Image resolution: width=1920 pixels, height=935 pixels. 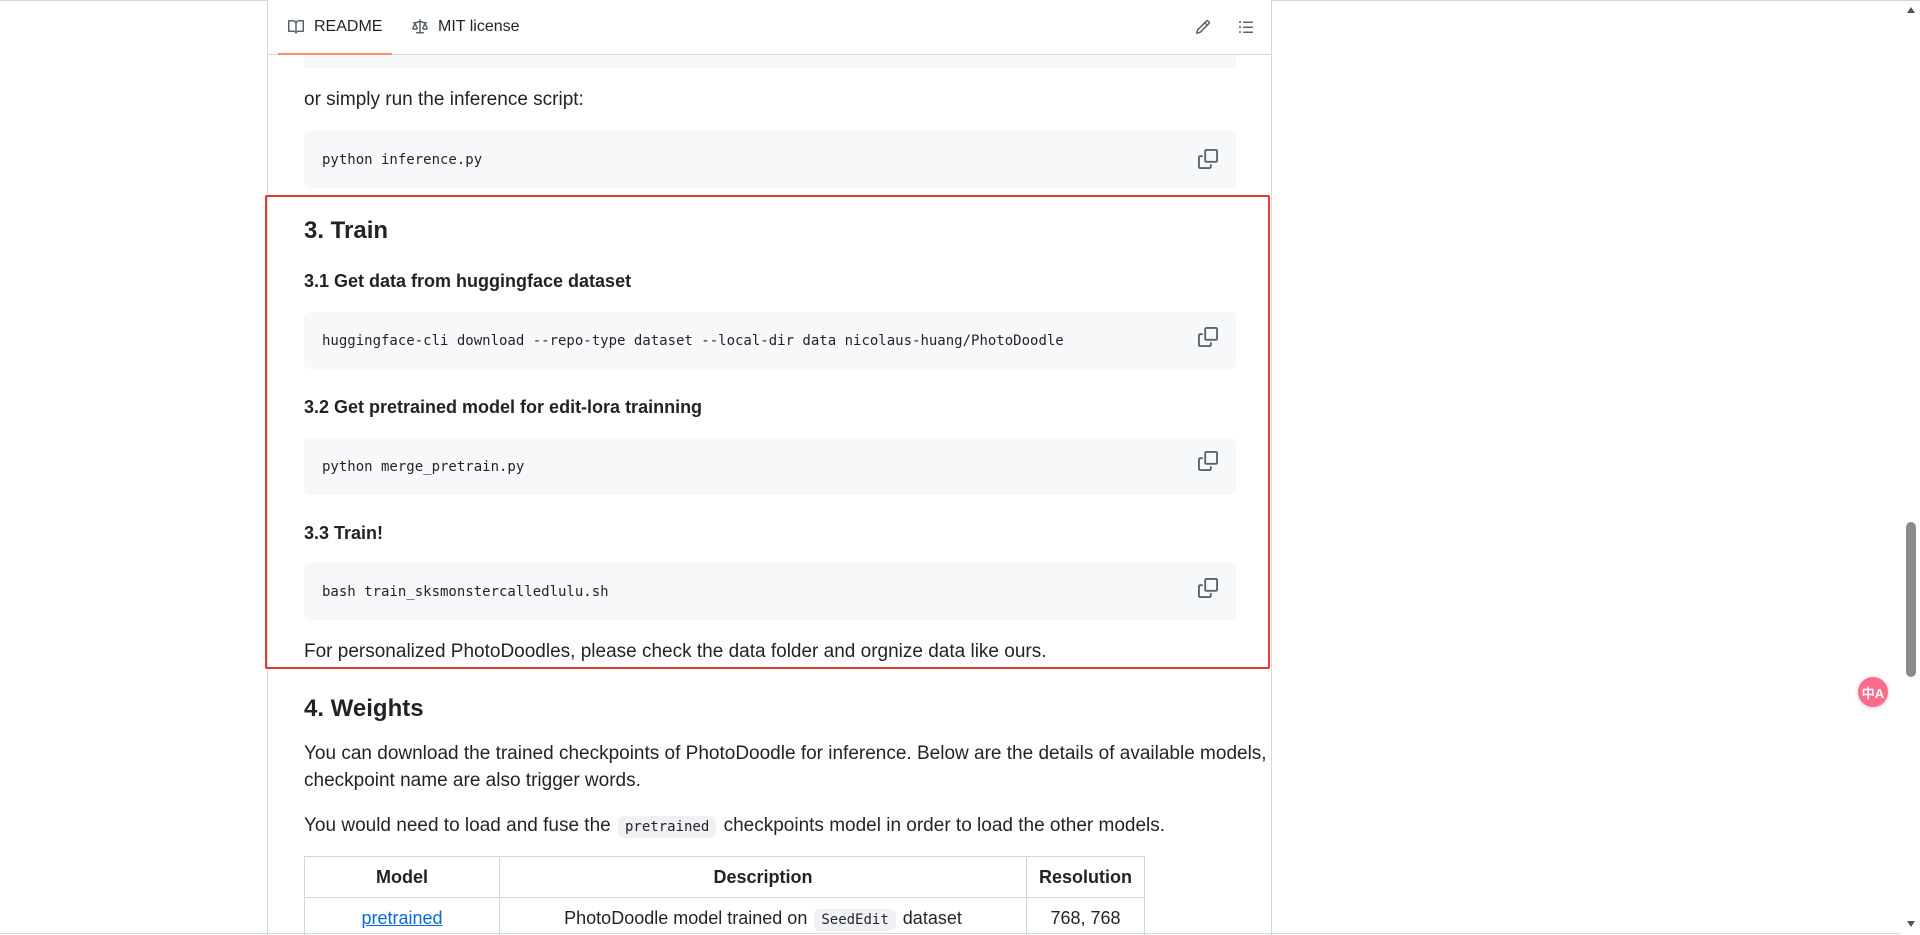 I want to click on table-header-row: Model Description Resolution, so click(x=724, y=877).